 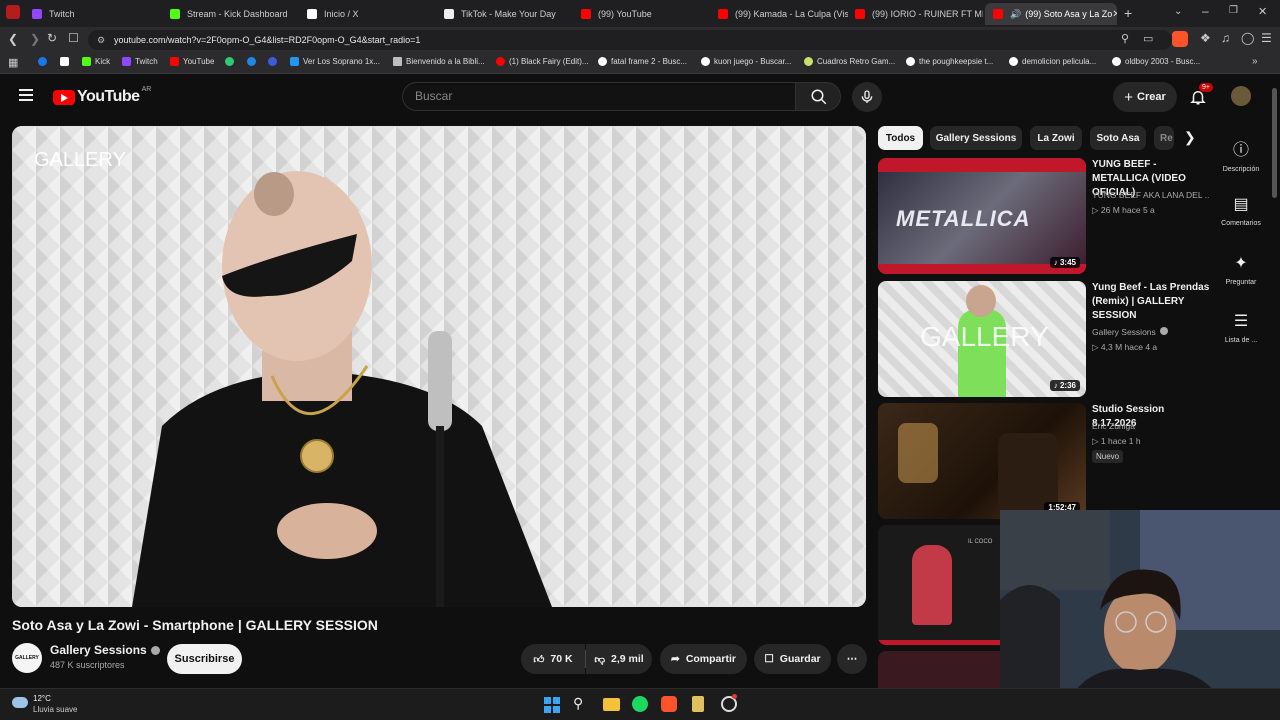 I want to click on page-icon, so click(x=397, y=61).